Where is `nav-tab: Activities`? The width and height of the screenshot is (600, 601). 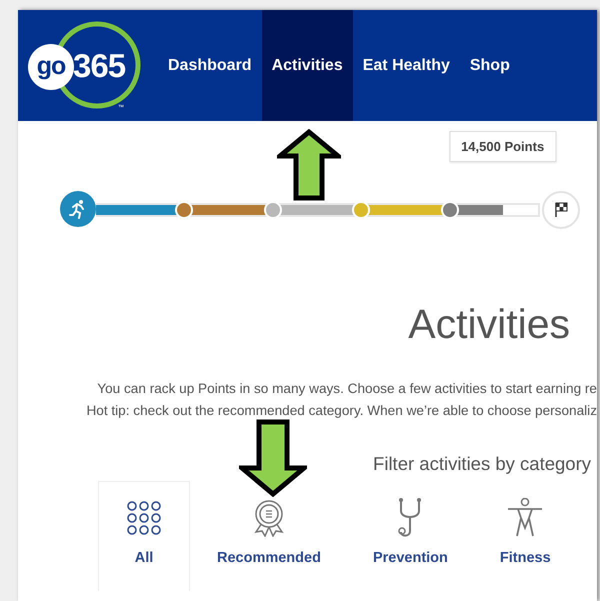
nav-tab: Activities is located at coordinates (307, 65).